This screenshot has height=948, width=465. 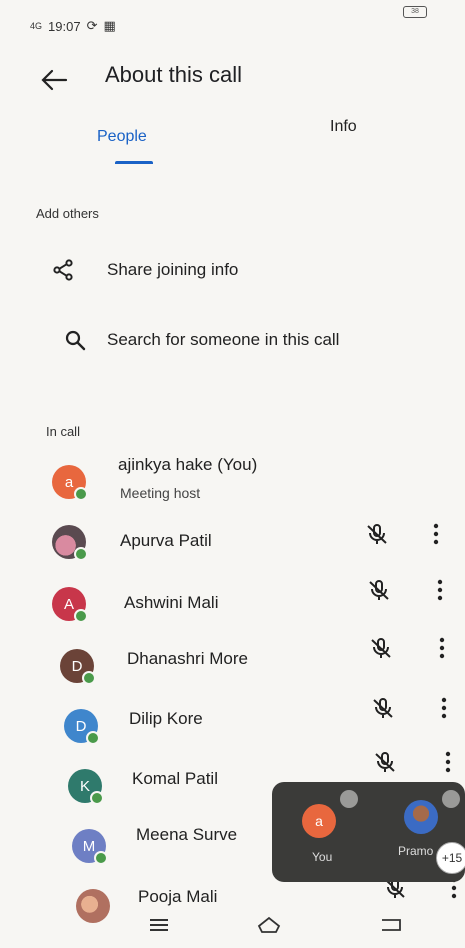 I want to click on search-icon, so click(x=75, y=340).